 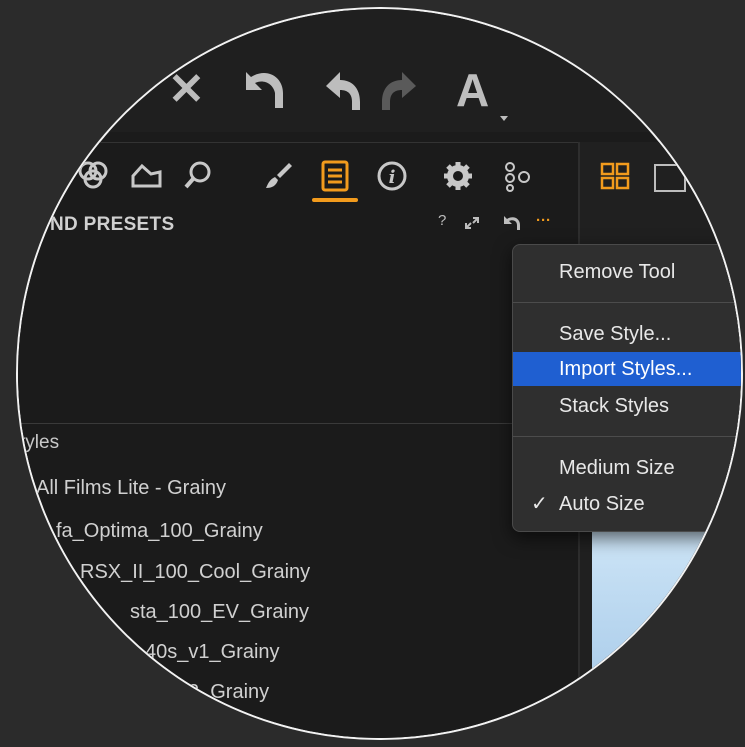 I want to click on svg-text: i, so click(x=392, y=177).